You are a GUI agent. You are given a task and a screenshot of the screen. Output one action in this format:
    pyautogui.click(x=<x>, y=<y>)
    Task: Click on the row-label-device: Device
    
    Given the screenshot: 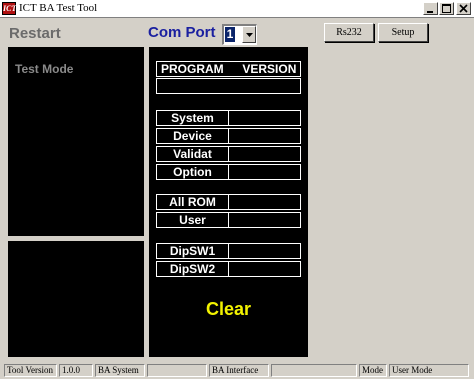 What is the action you would take?
    pyautogui.click(x=192, y=136)
    